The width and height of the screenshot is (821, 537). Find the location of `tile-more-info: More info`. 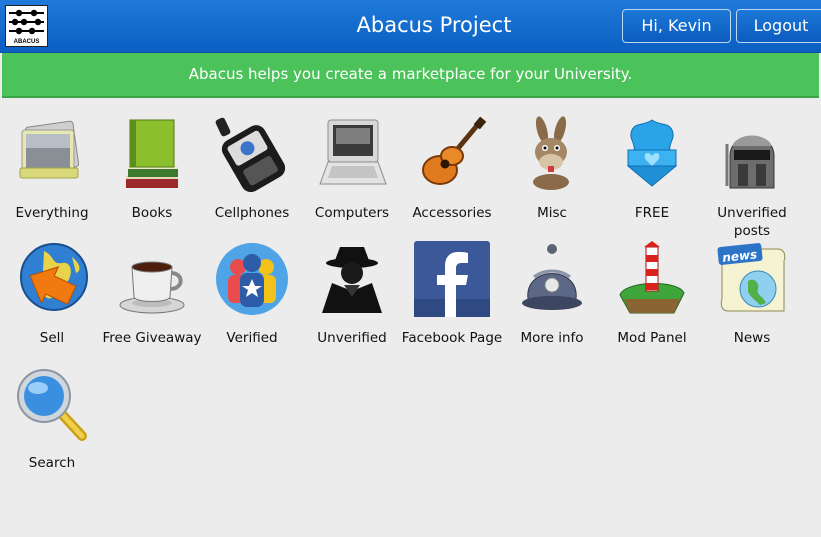

tile-more-info: More info is located at coordinates (552, 301).